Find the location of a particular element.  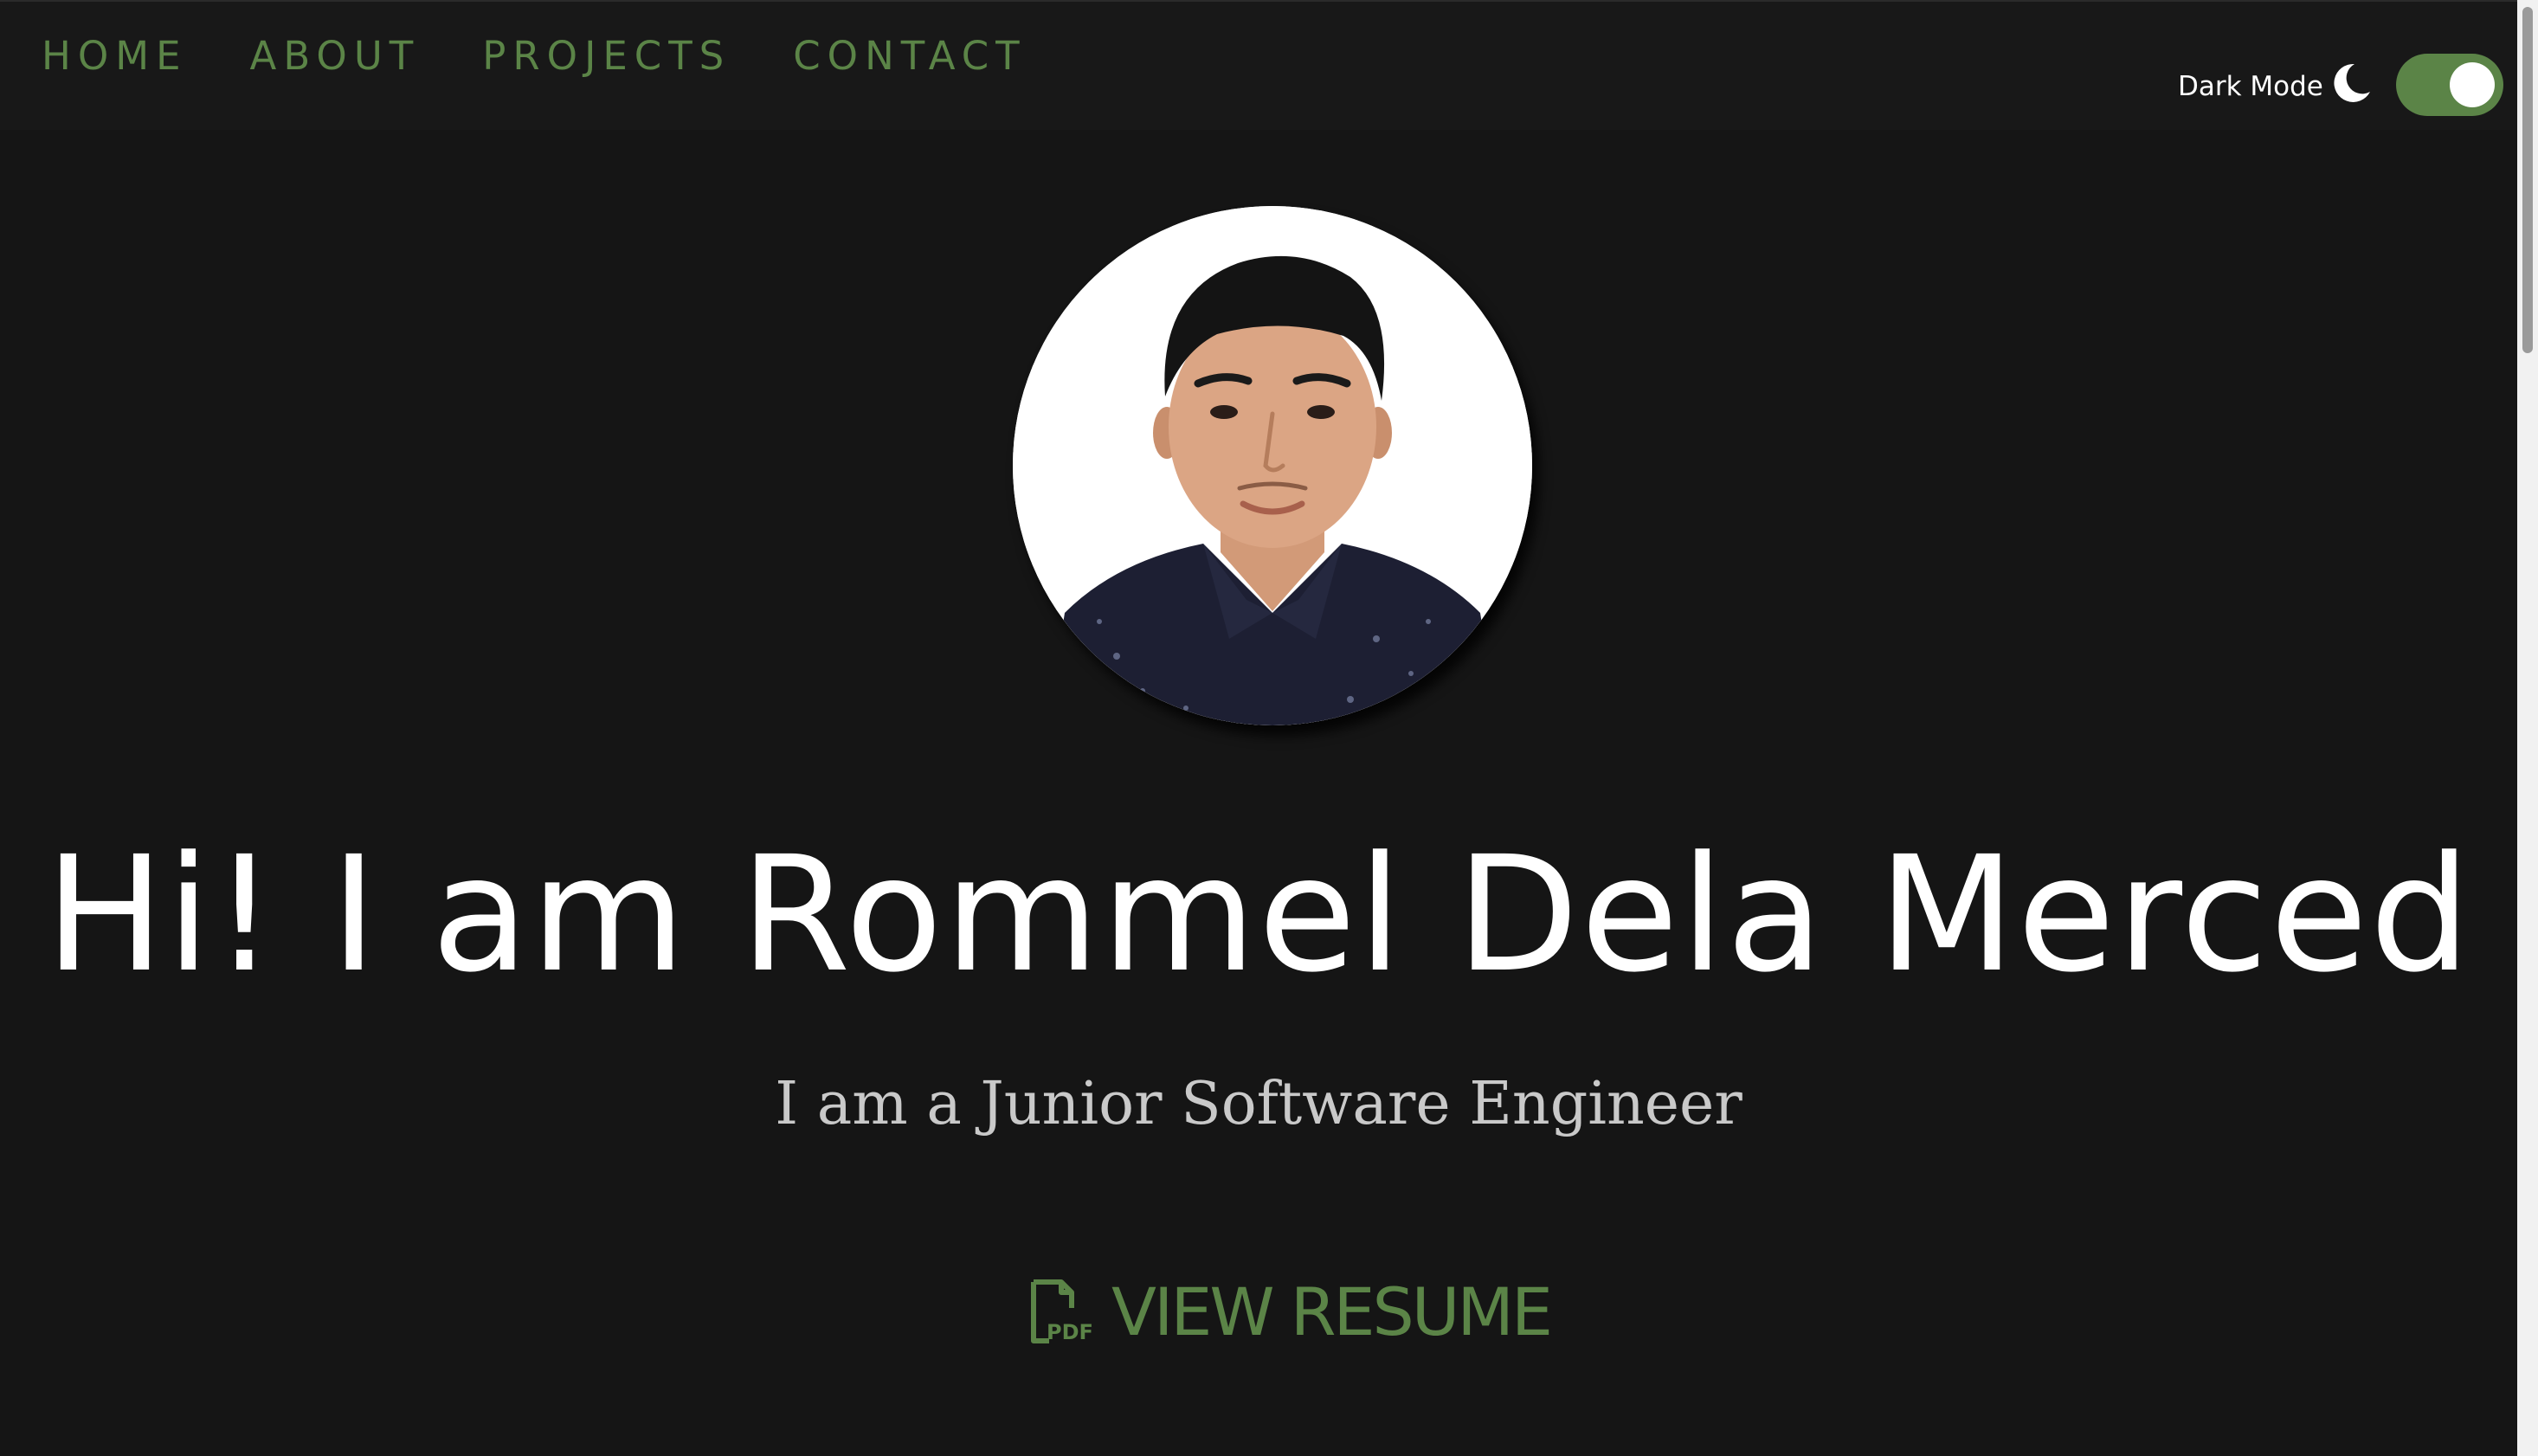

main-nav: HOME ABOUT PROJECTS CONTACT is located at coordinates (534, 56).